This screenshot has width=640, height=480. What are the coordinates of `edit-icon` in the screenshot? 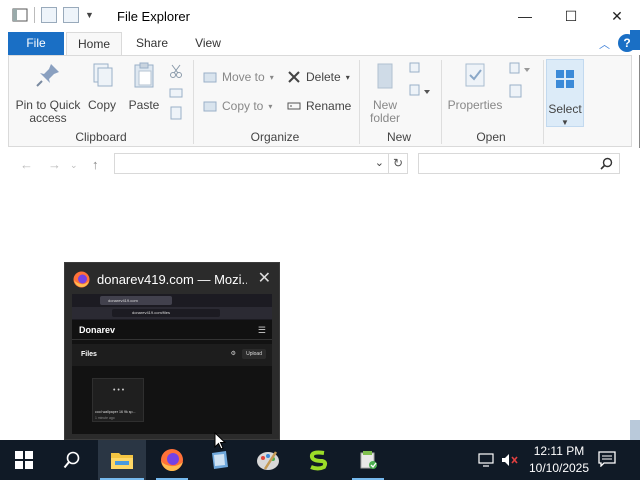 It's located at (517, 91).